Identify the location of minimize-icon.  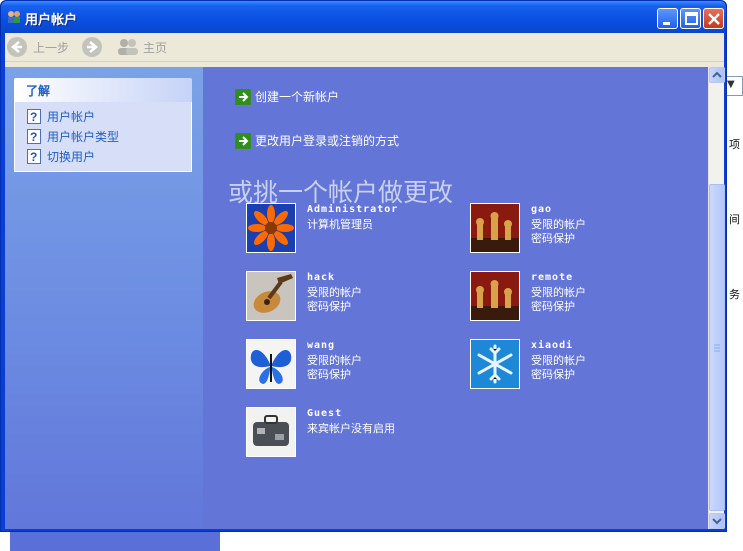
(666, 23).